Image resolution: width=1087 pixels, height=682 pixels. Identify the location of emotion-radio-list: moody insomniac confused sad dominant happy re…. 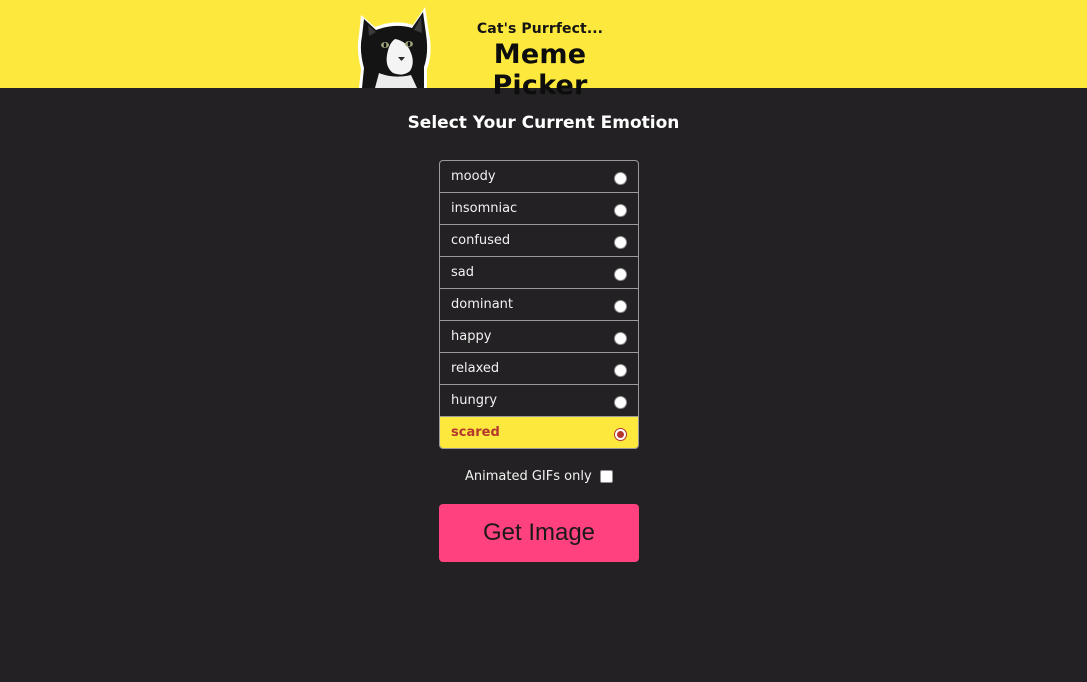
(539, 304).